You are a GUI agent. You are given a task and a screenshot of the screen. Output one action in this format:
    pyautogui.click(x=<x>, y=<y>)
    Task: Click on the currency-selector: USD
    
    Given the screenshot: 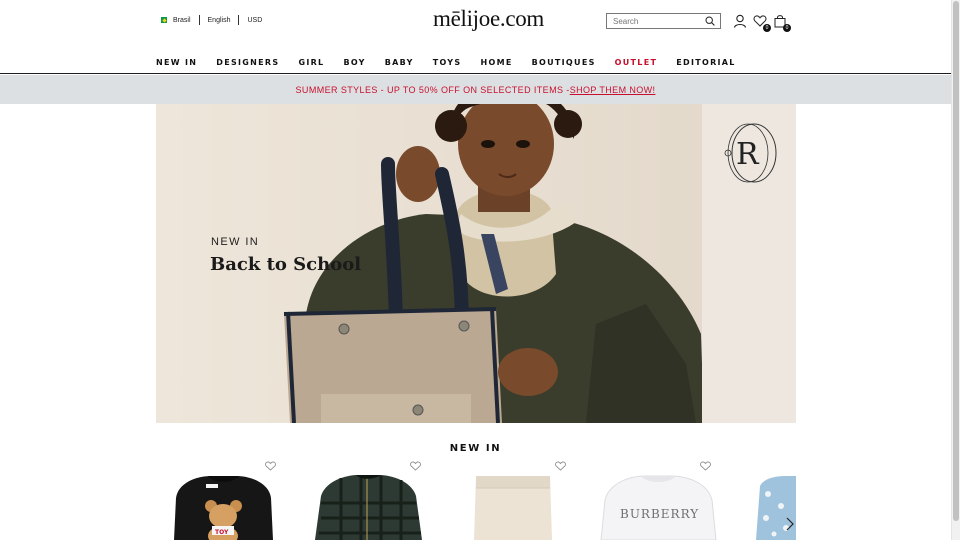 What is the action you would take?
    pyautogui.click(x=254, y=20)
    